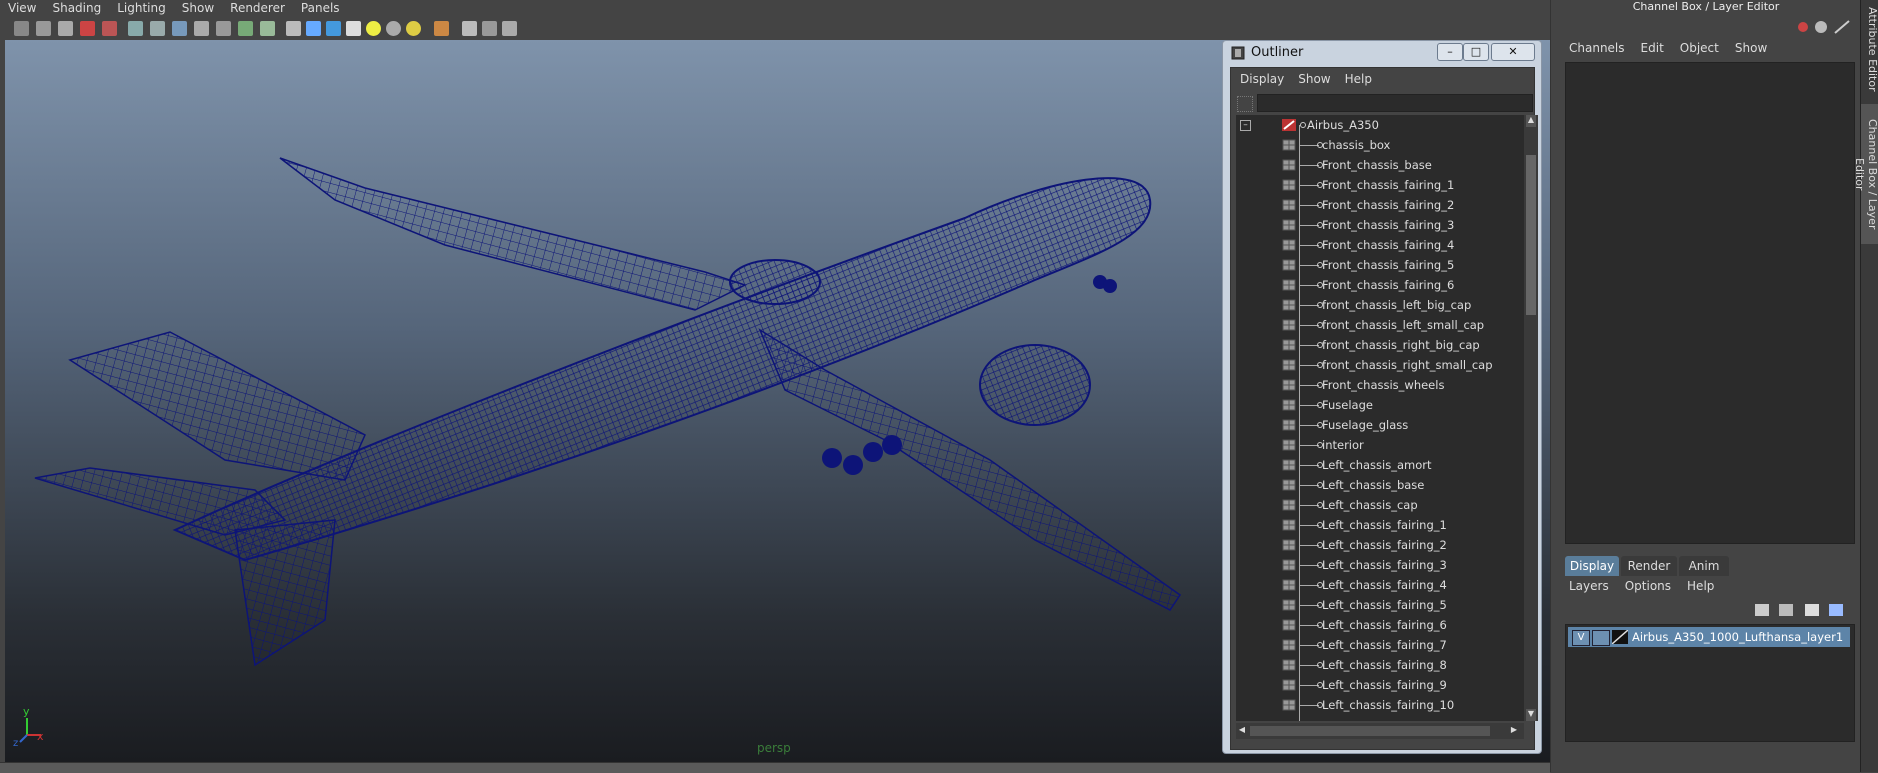 Image resolution: width=1878 pixels, height=773 pixels. What do you see at coordinates (1700, 586) in the screenshot?
I see `layer-menu-help: Help` at bounding box center [1700, 586].